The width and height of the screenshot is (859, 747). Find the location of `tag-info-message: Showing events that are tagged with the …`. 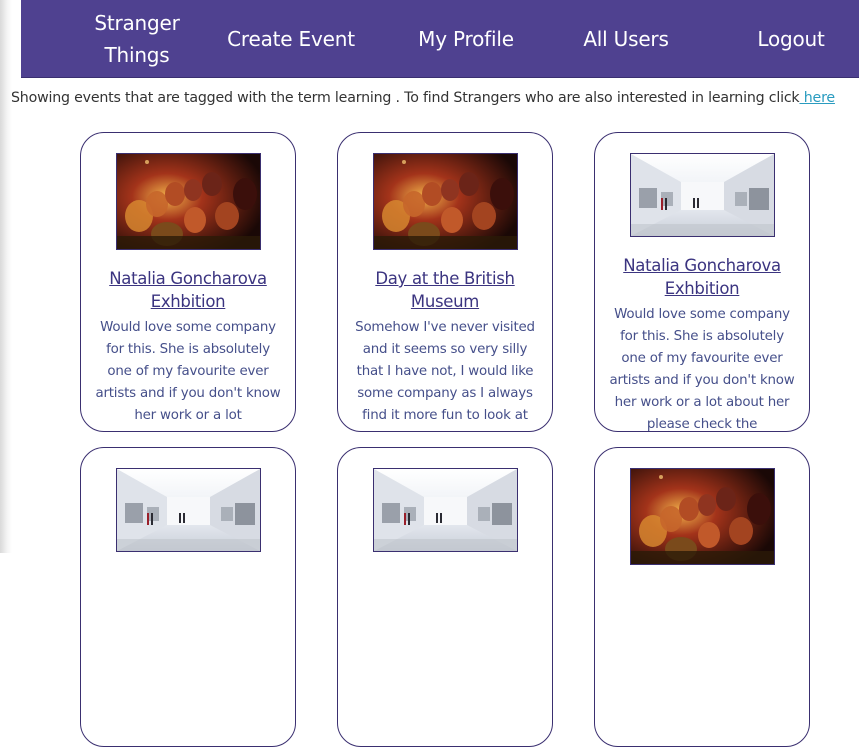

tag-info-message: Showing events that are tagged with the … is located at coordinates (405, 98).